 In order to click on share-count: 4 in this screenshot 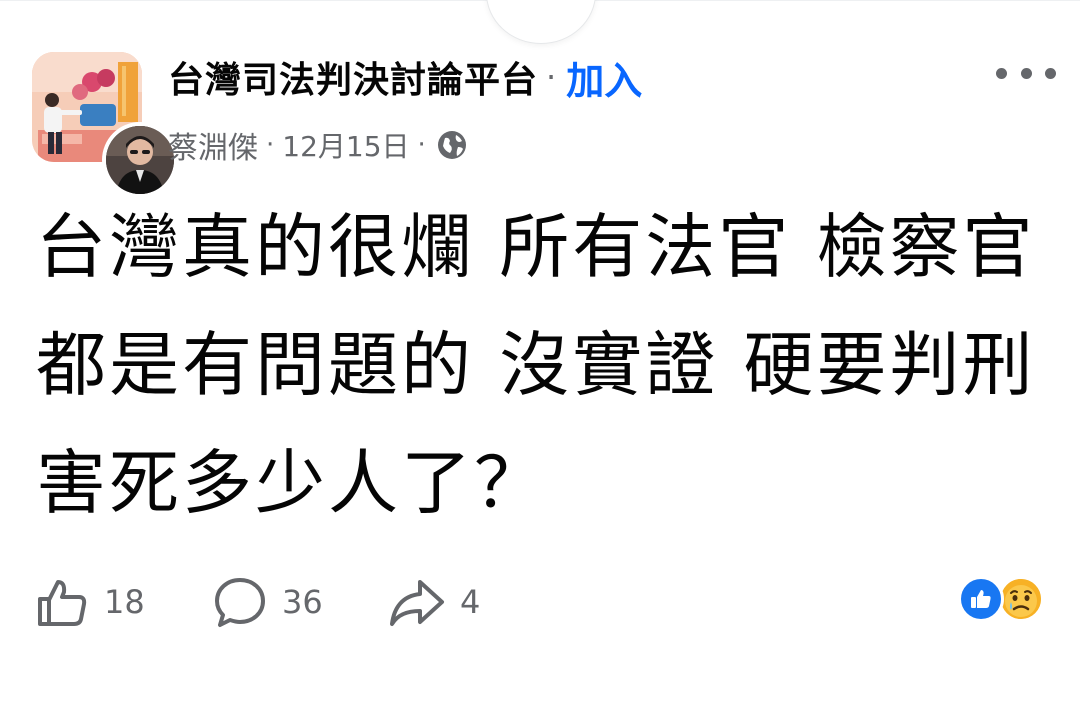, I will do `click(470, 602)`.